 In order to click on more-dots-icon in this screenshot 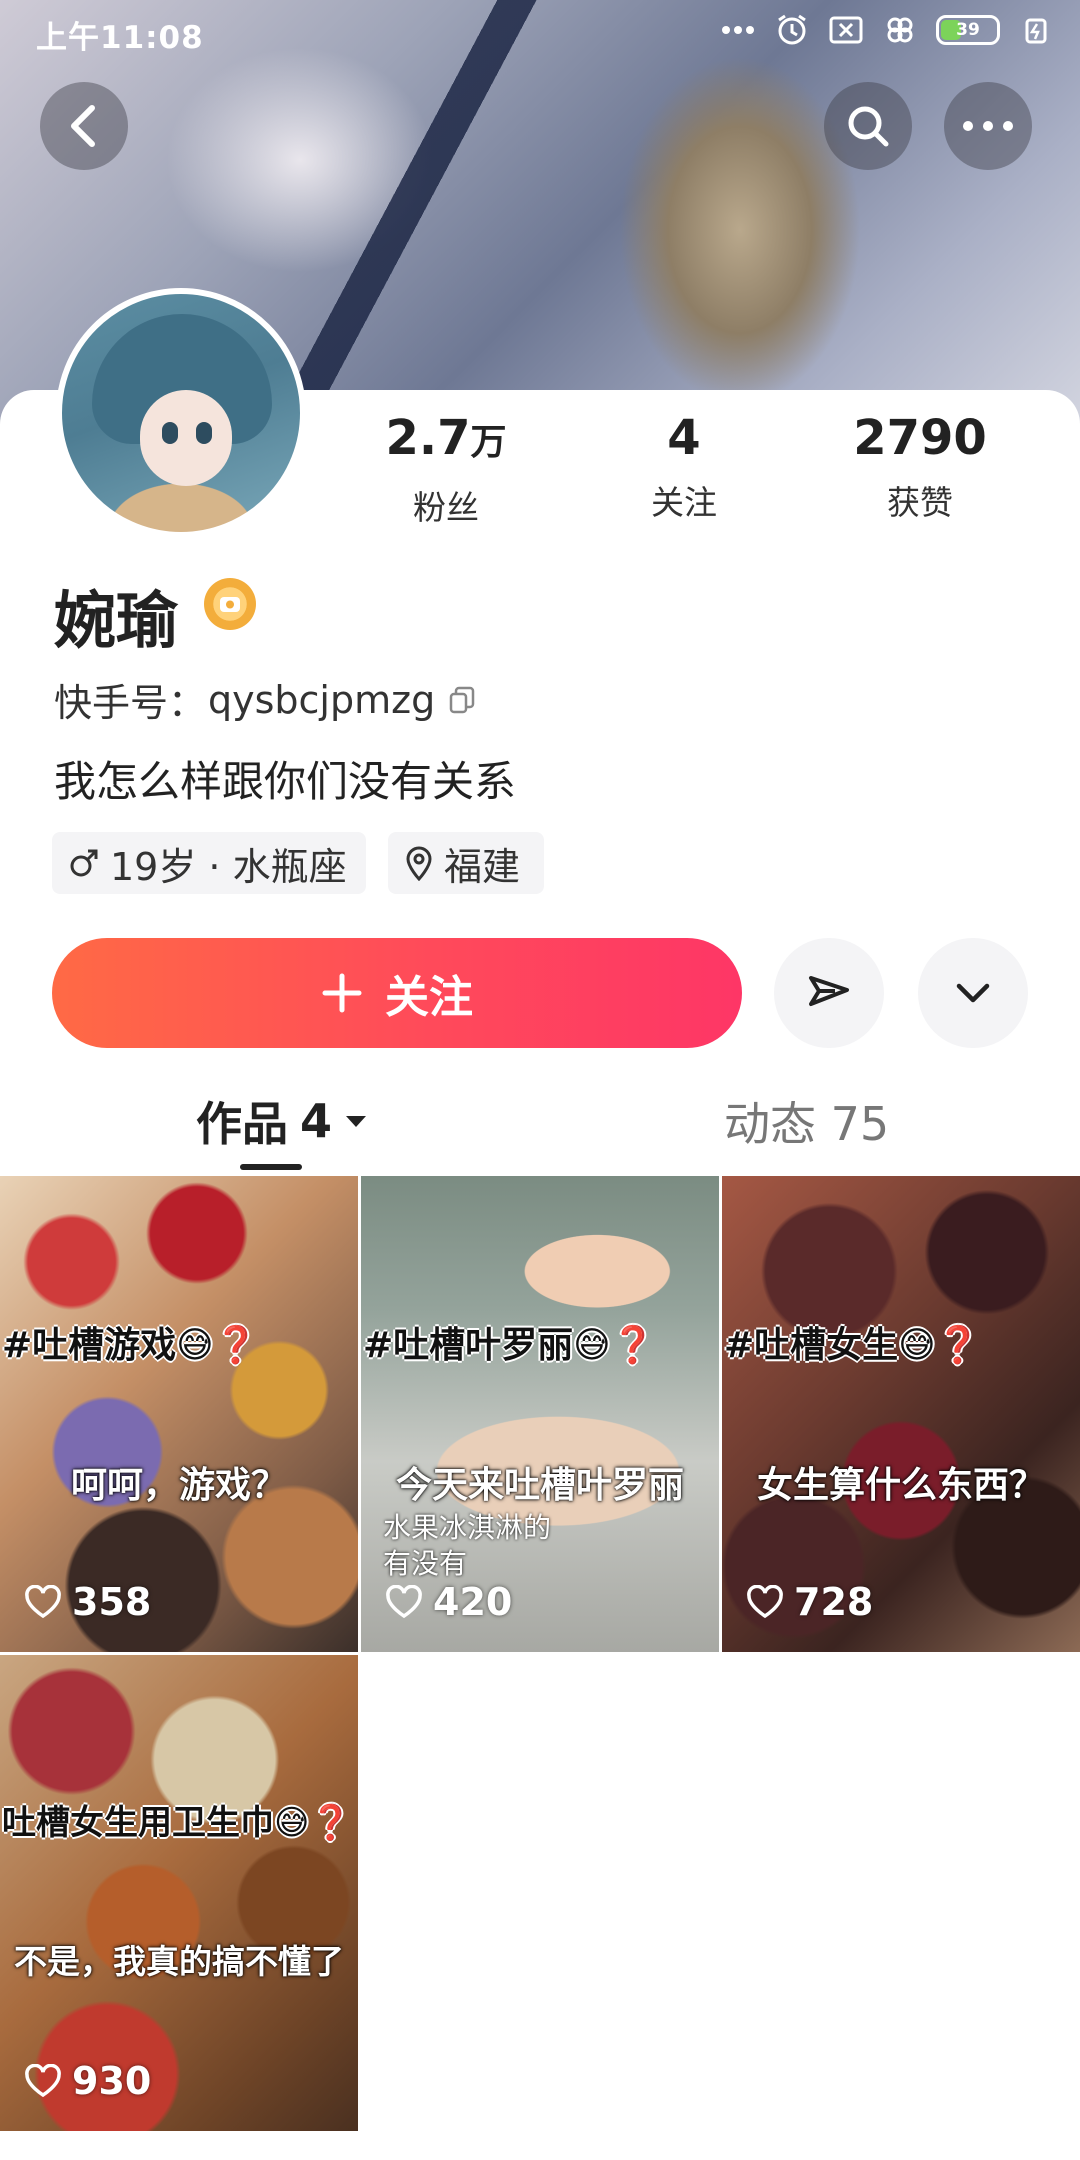, I will do `click(738, 30)`.